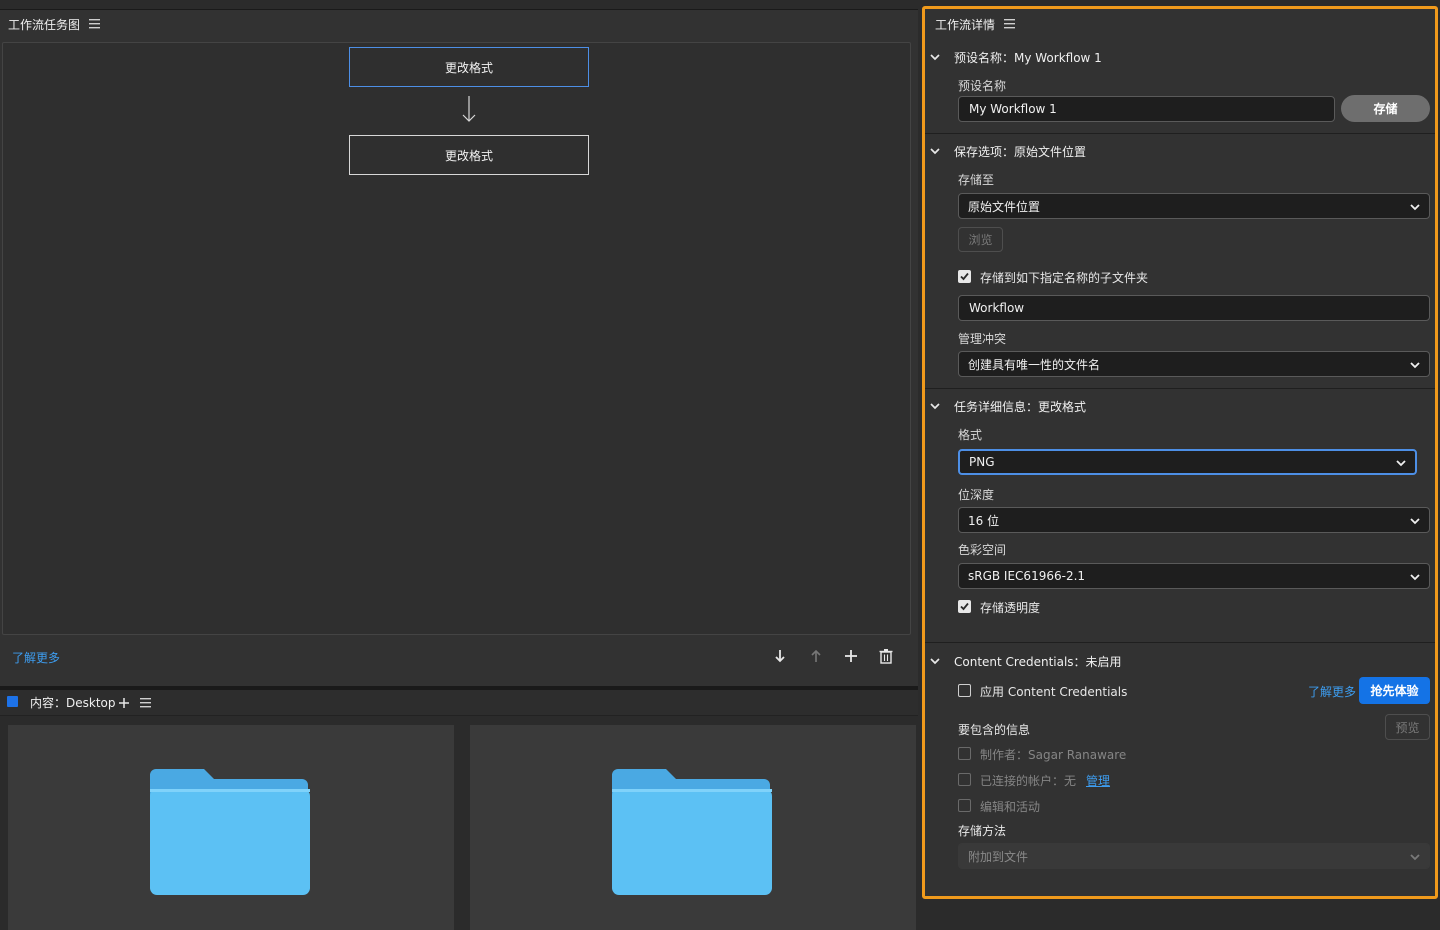 The width and height of the screenshot is (1440, 930). What do you see at coordinates (1053, 755) in the screenshot?
I see `producer-label: 制作者：Sagar Ranaware` at bounding box center [1053, 755].